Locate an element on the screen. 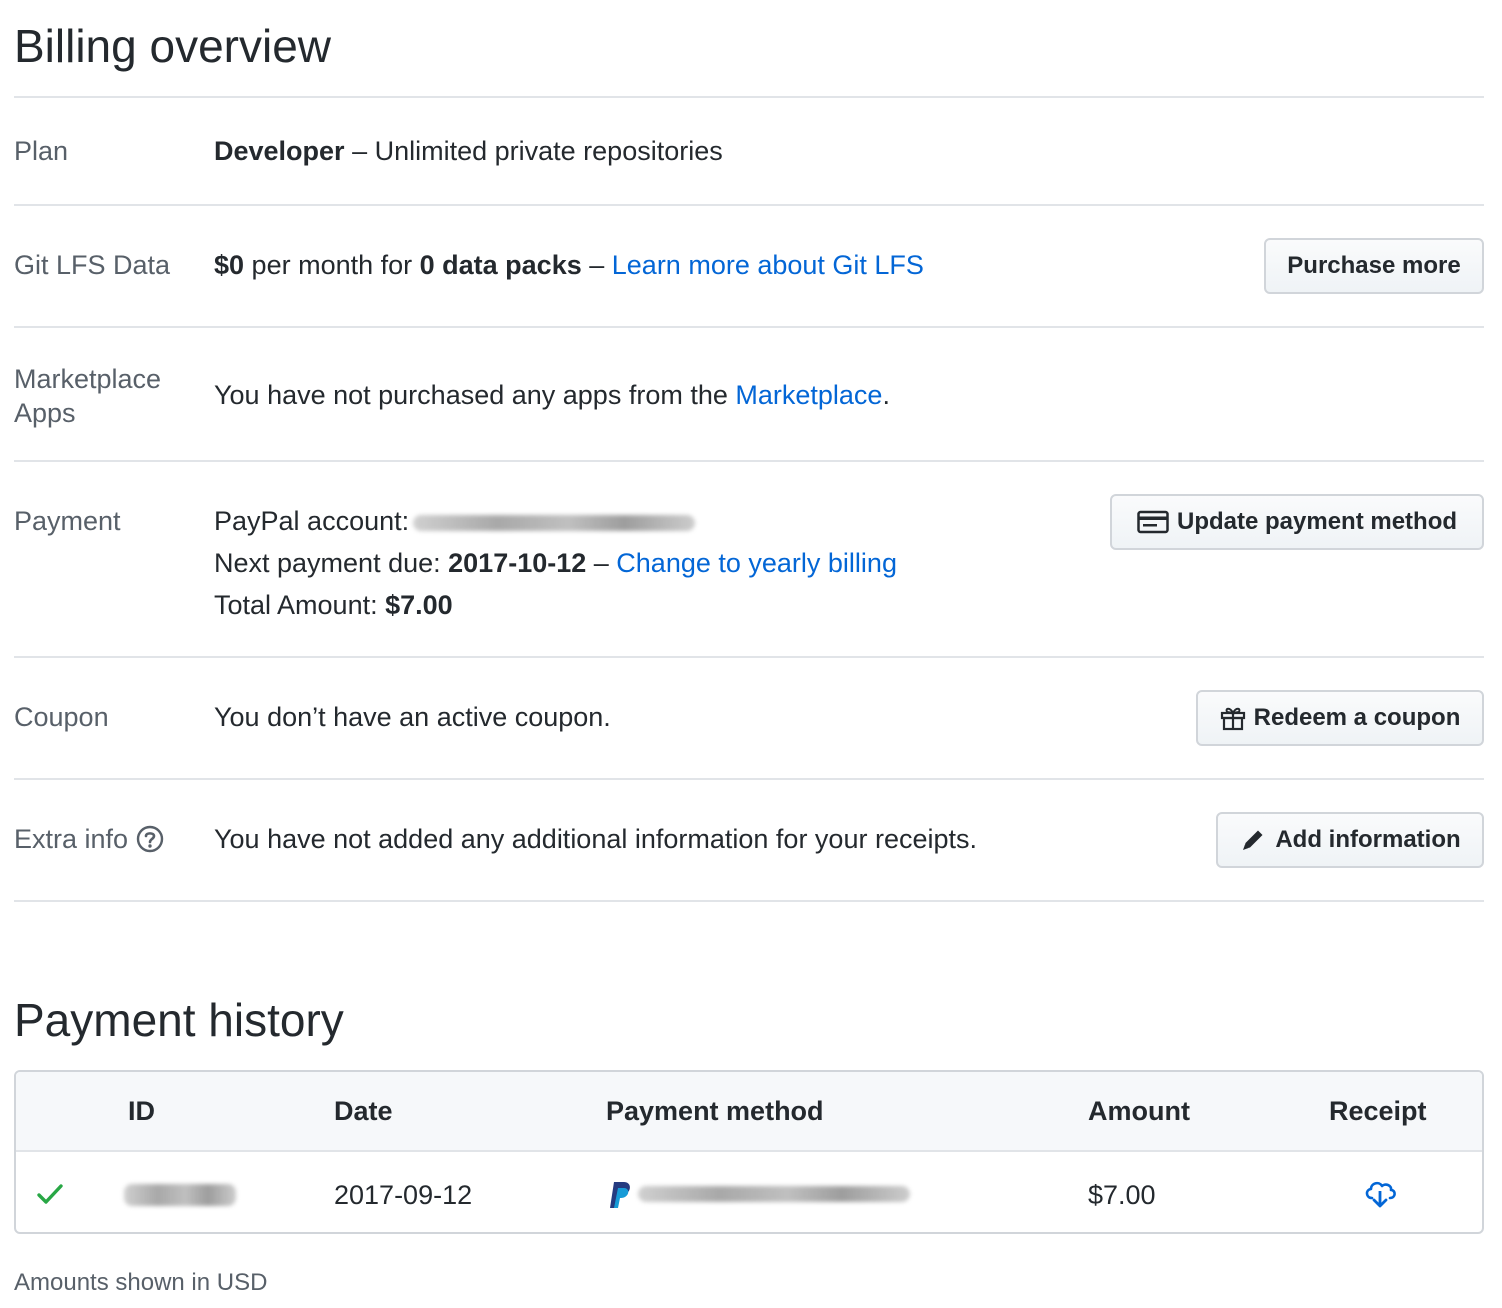 Image resolution: width=1502 pixels, height=1308 pixels. row-date: 2017-09-12 is located at coordinates (403, 1195).